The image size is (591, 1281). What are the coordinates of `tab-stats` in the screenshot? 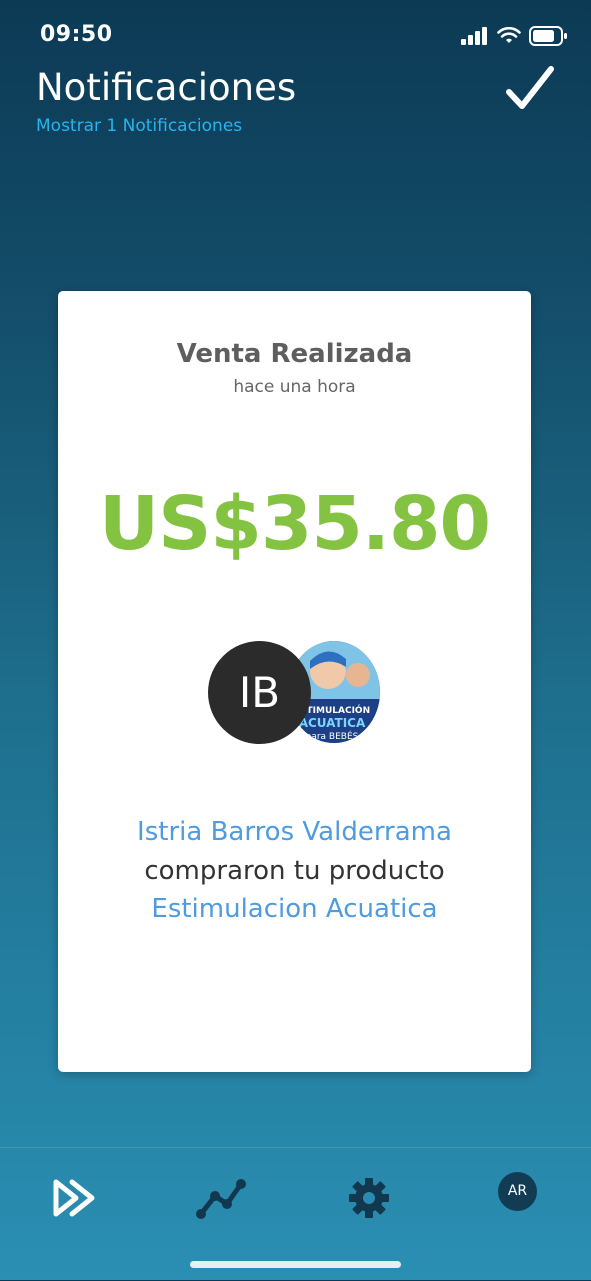 It's located at (221, 1198).